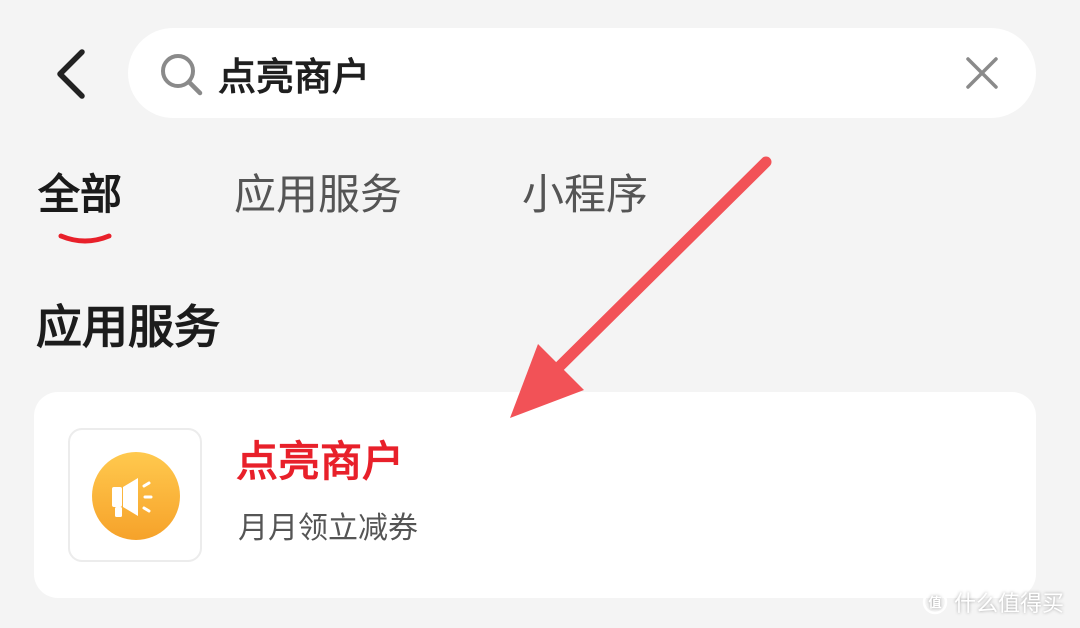 The width and height of the screenshot is (1080, 628). What do you see at coordinates (128, 327) in the screenshot?
I see `section-title: 应用服务` at bounding box center [128, 327].